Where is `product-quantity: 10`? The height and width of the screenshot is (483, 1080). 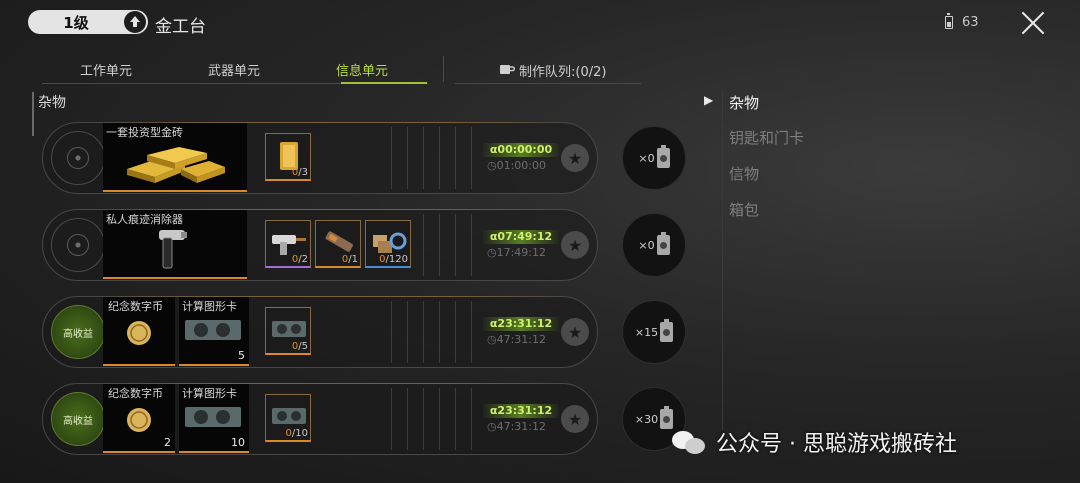
product-quantity: 10 is located at coordinates (238, 442).